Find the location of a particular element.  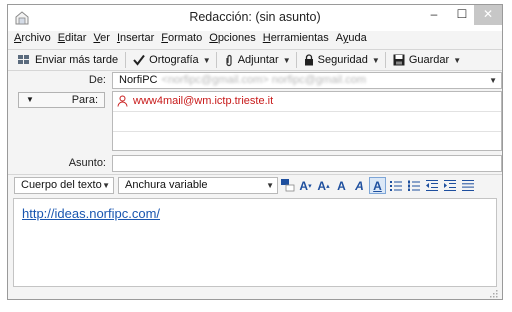

save-label: Guardar is located at coordinates (429, 60).